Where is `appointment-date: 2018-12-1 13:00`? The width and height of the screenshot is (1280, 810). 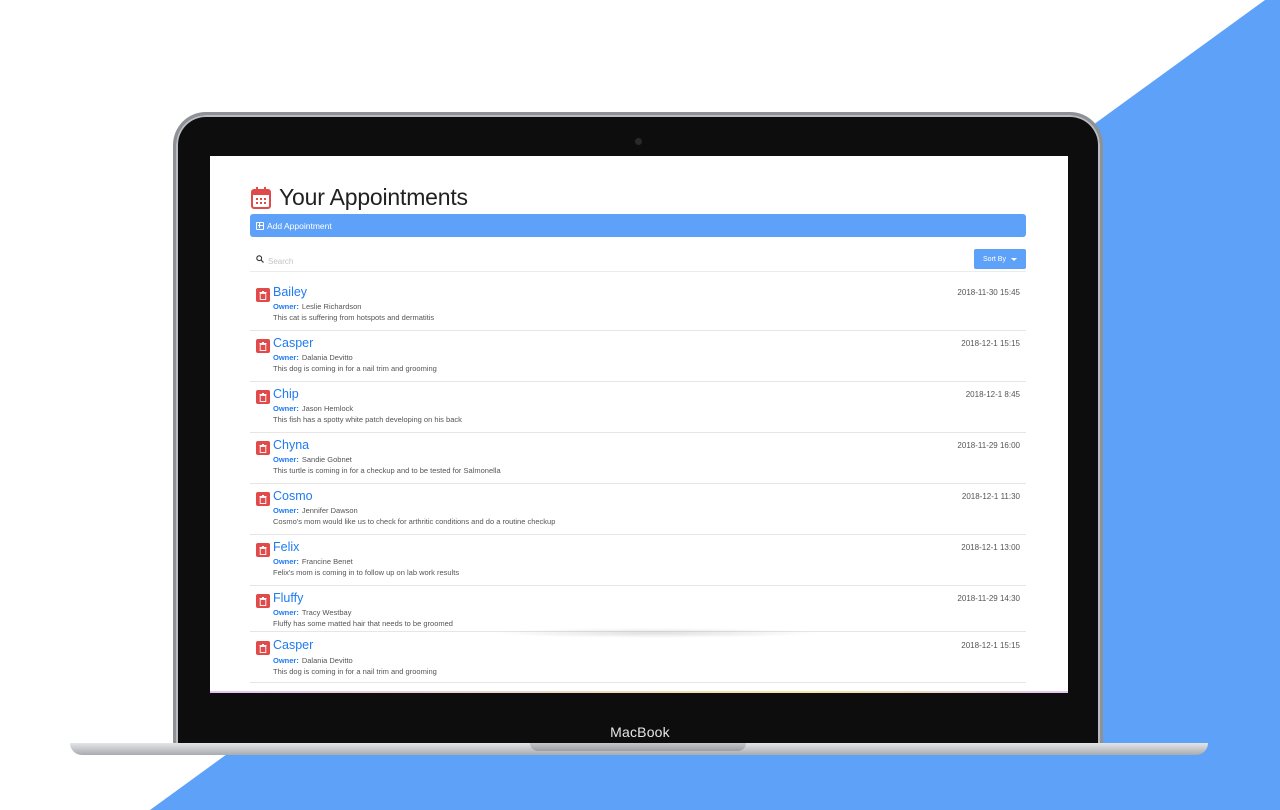
appointment-date: 2018-12-1 13:00 is located at coordinates (990, 547).